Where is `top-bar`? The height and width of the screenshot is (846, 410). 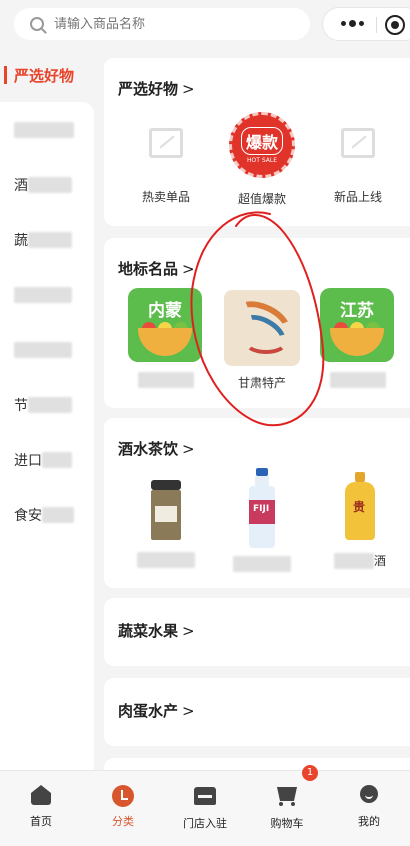 top-bar is located at coordinates (205, 25).